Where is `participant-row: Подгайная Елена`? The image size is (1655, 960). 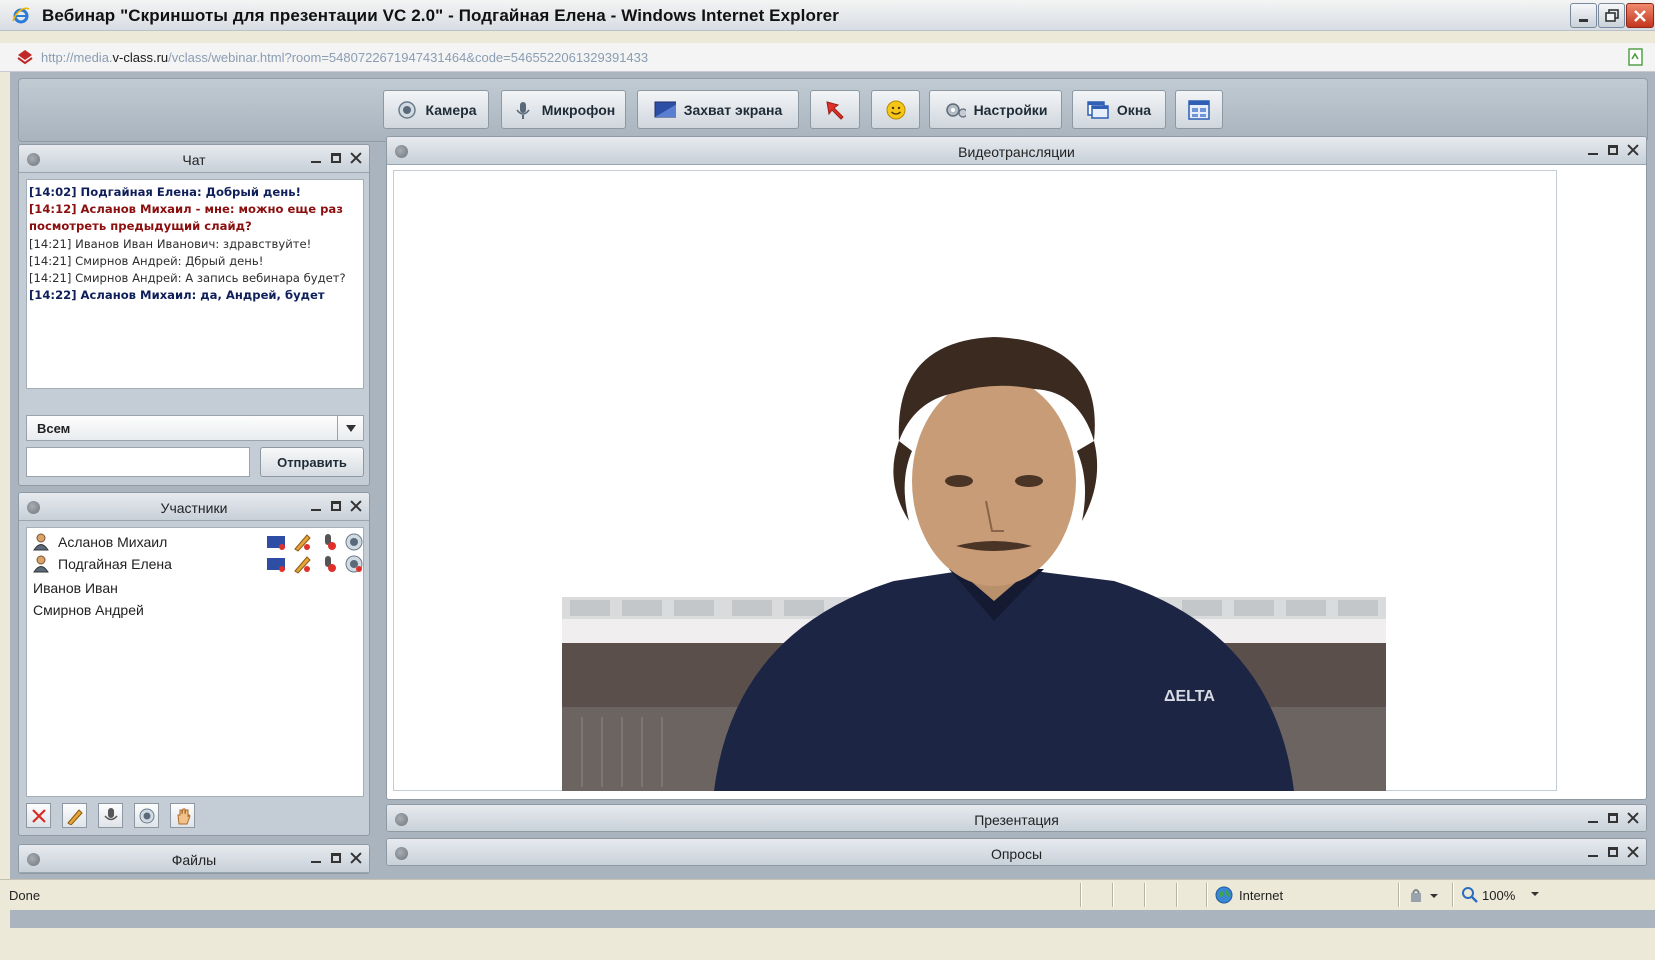 participant-row: Подгайная Елена is located at coordinates (195, 564).